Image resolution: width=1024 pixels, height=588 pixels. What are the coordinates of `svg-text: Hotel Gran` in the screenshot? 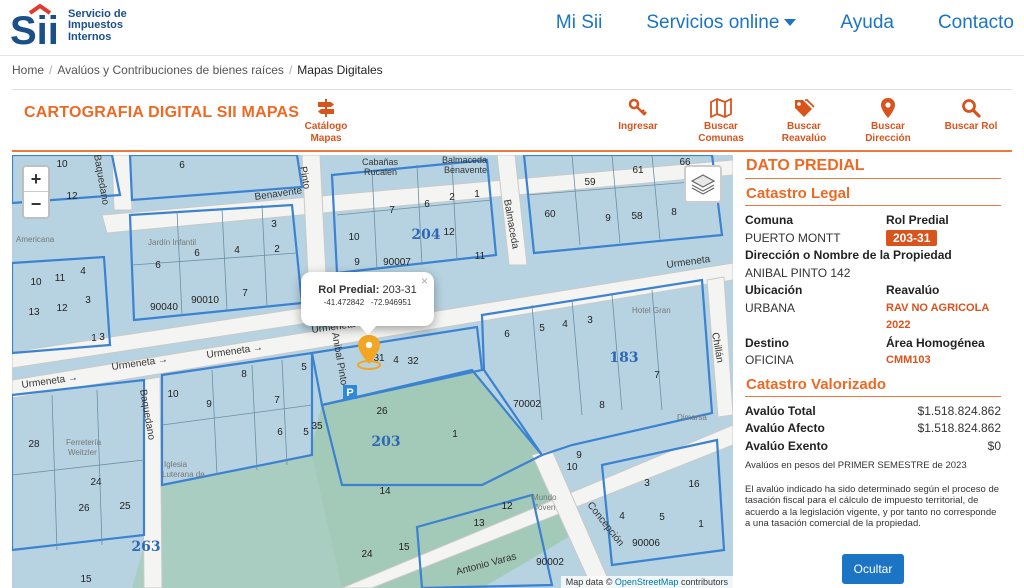 It's located at (651, 310).